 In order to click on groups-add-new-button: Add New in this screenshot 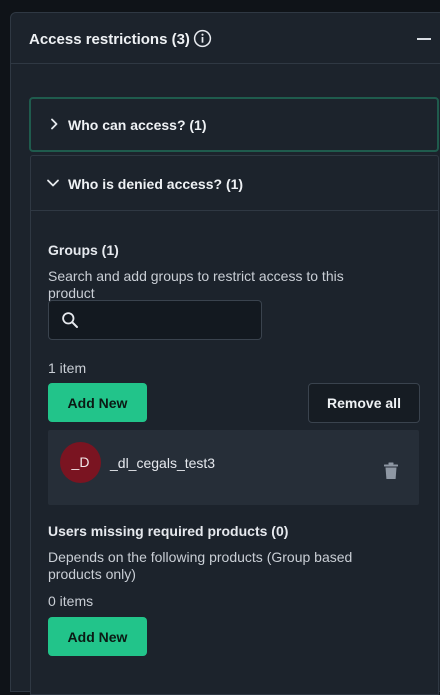, I will do `click(97, 402)`.